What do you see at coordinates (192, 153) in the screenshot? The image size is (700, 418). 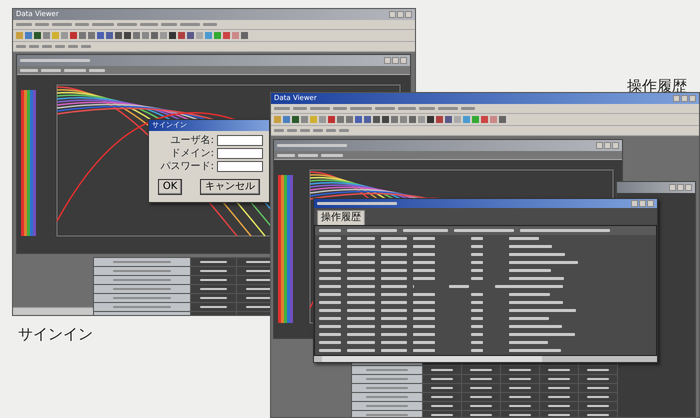 I see `field-label: ドメイン:` at bounding box center [192, 153].